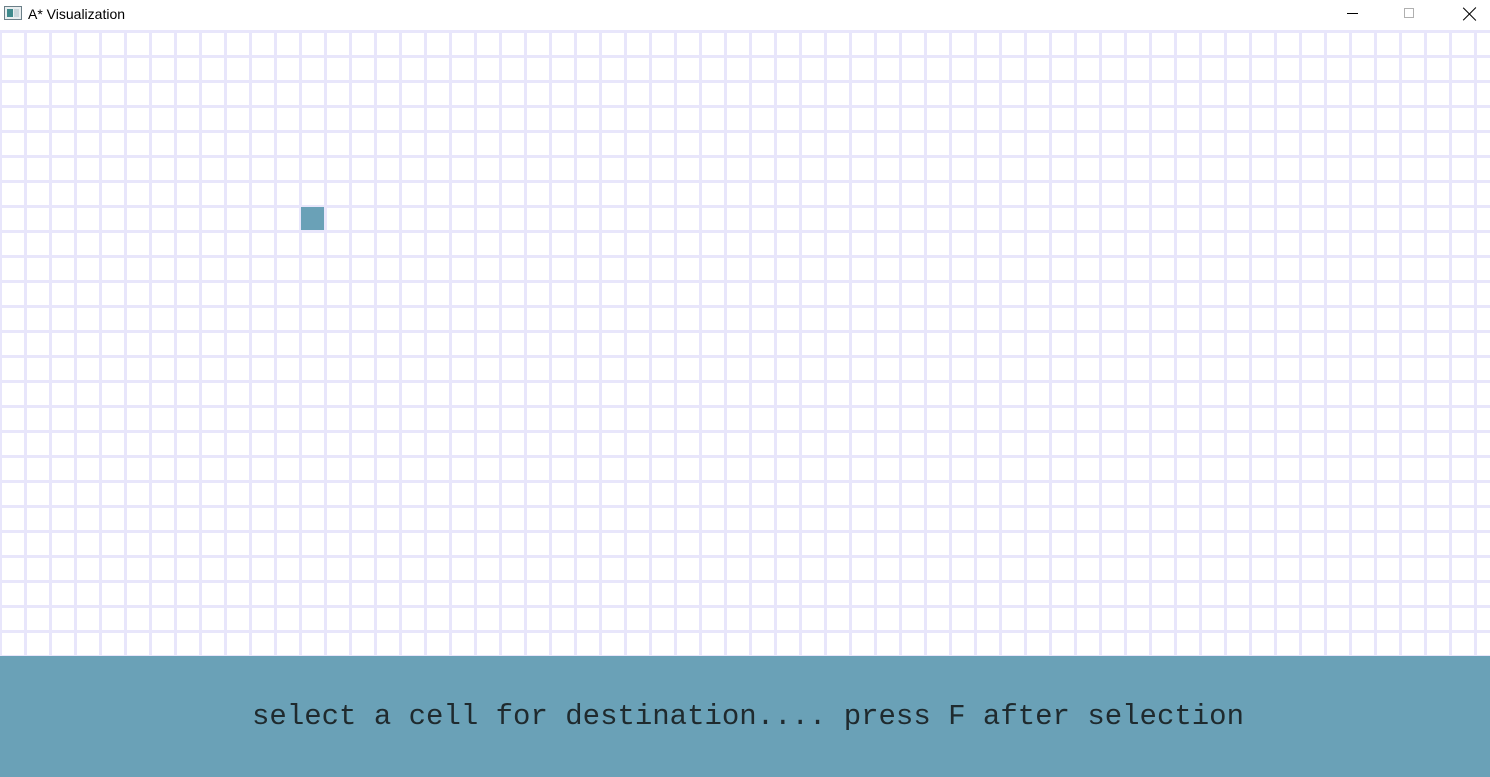  I want to click on close-button, so click(1464, 15).